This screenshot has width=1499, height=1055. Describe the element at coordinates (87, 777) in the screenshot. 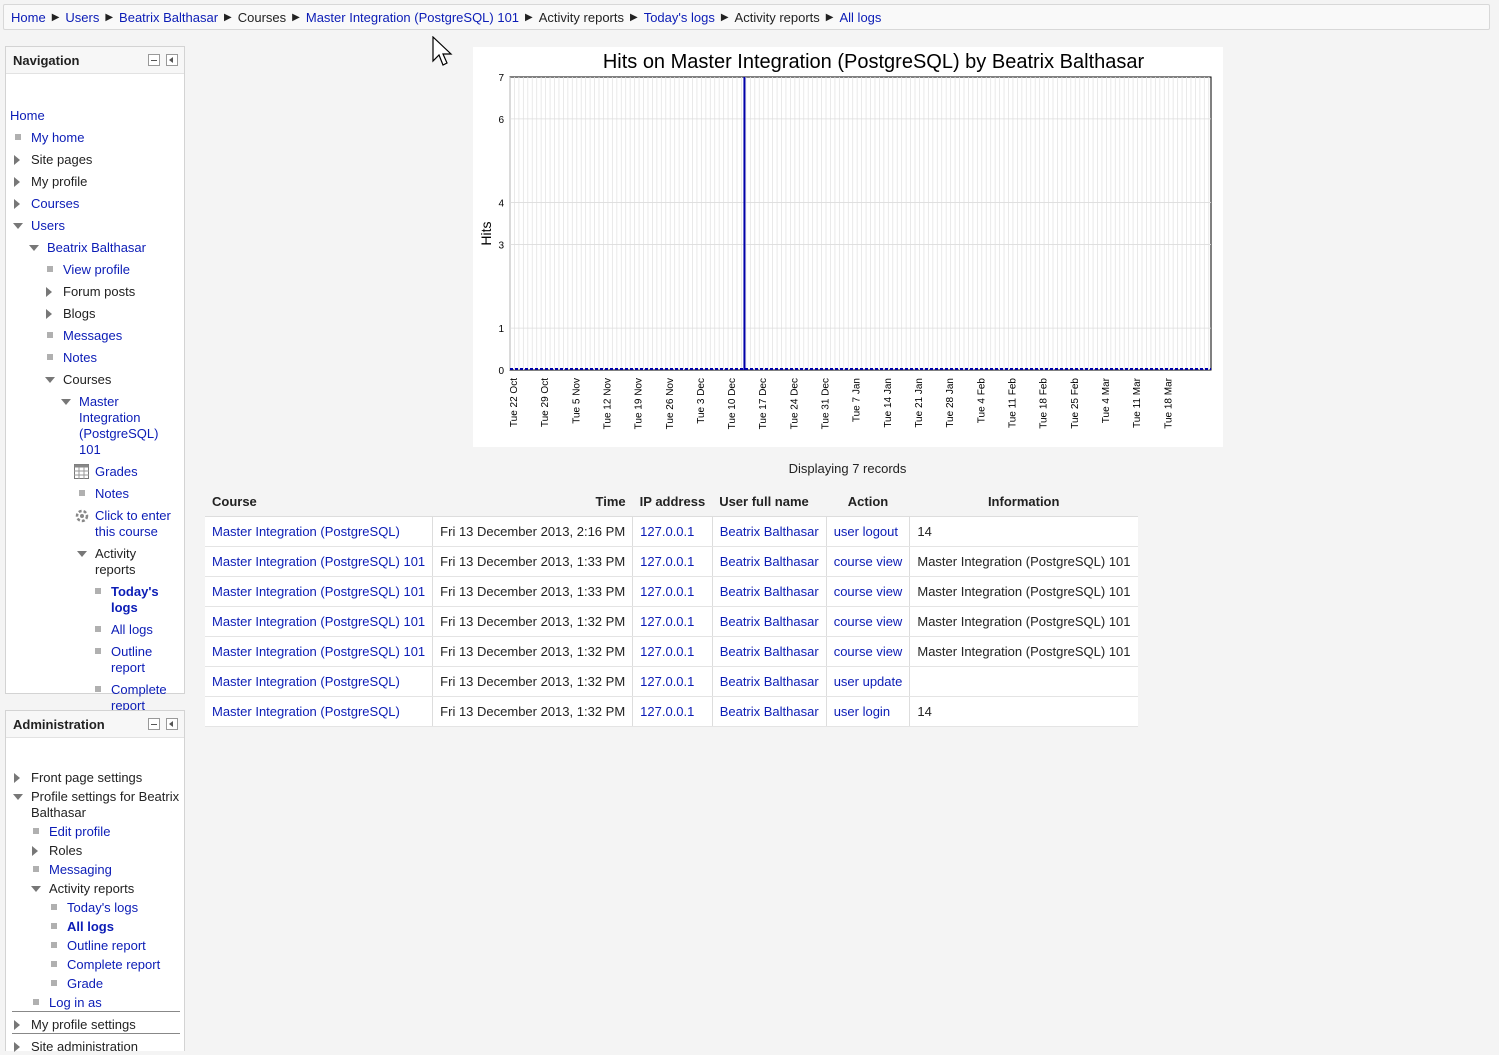

I see `admin-item-front-page-settings: Front page settings` at that location.